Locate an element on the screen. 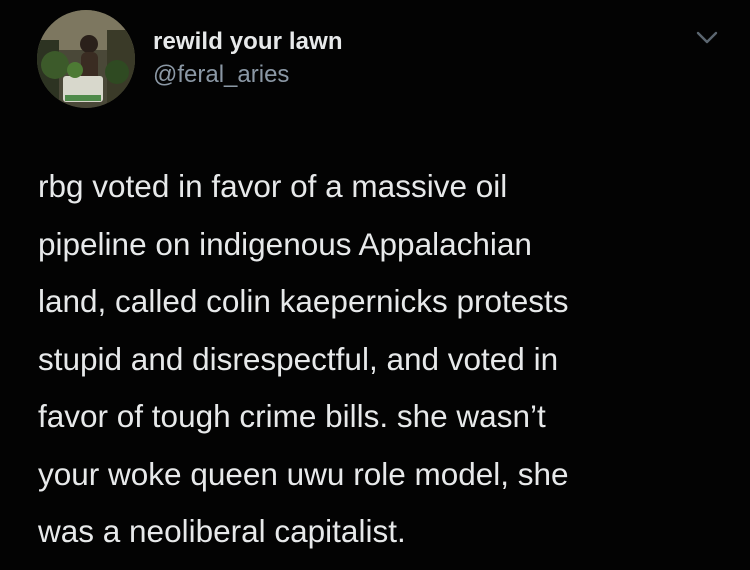  tweet-text-line: land, called colin kaepernicks protests is located at coordinates (303, 301).